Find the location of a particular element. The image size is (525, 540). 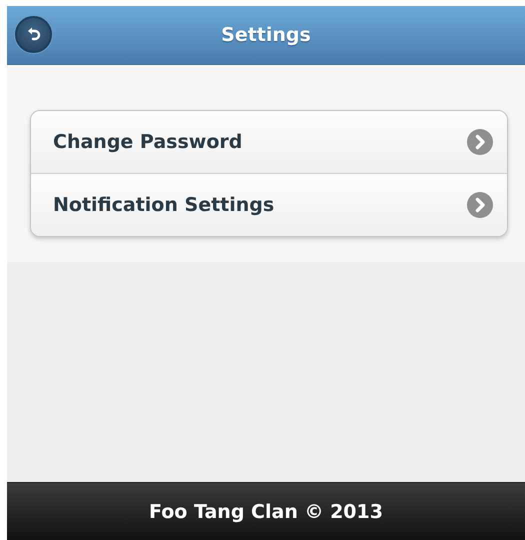

settings-item: Change Password is located at coordinates (269, 142).